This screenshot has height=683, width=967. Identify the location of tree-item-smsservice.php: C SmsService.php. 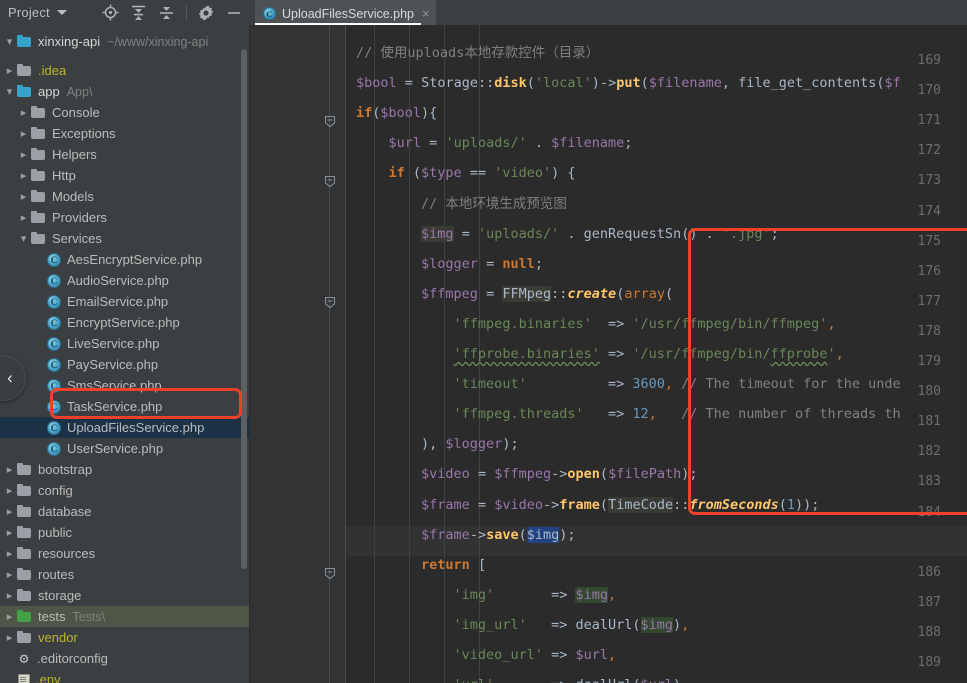
(125, 385).